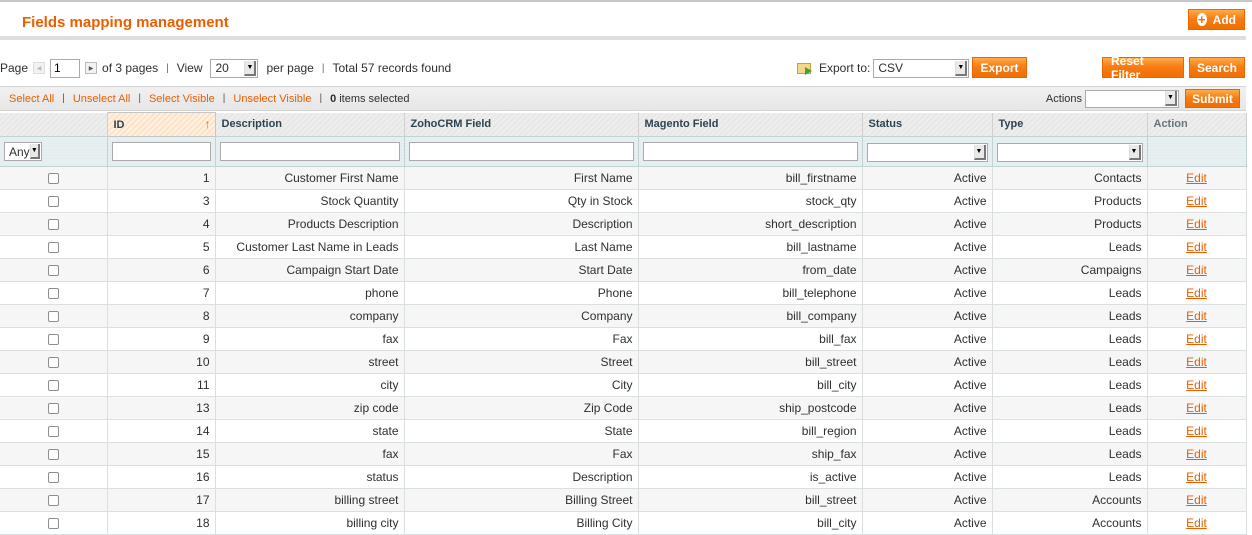  What do you see at coordinates (999, 67) in the screenshot?
I see `export-button: Export` at bounding box center [999, 67].